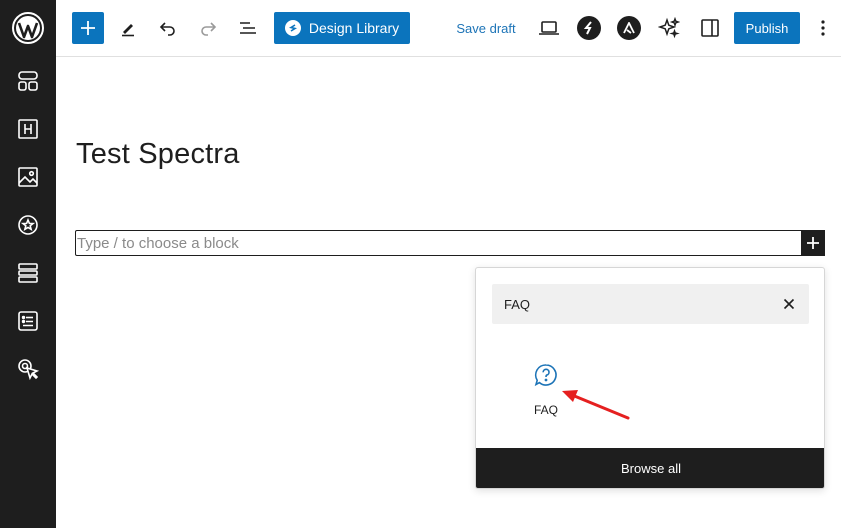 The width and height of the screenshot is (841, 528). I want to click on pencil-icon, so click(128, 30).